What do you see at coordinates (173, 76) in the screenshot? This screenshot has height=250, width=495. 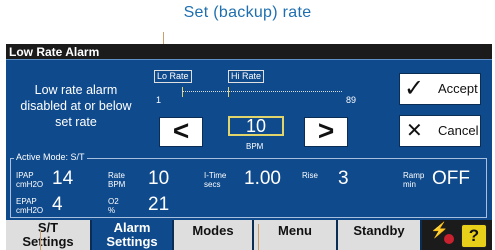 I see `lo-rate-label: Lo Rate` at bounding box center [173, 76].